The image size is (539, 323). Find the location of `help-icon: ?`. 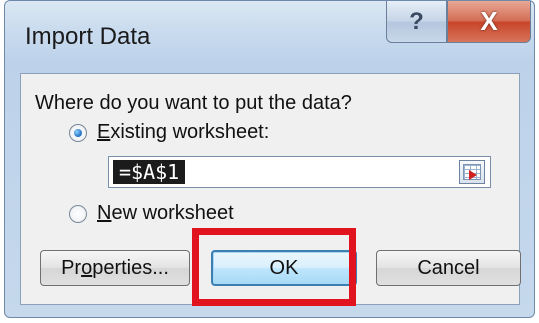

help-icon: ? is located at coordinates (416, 21).